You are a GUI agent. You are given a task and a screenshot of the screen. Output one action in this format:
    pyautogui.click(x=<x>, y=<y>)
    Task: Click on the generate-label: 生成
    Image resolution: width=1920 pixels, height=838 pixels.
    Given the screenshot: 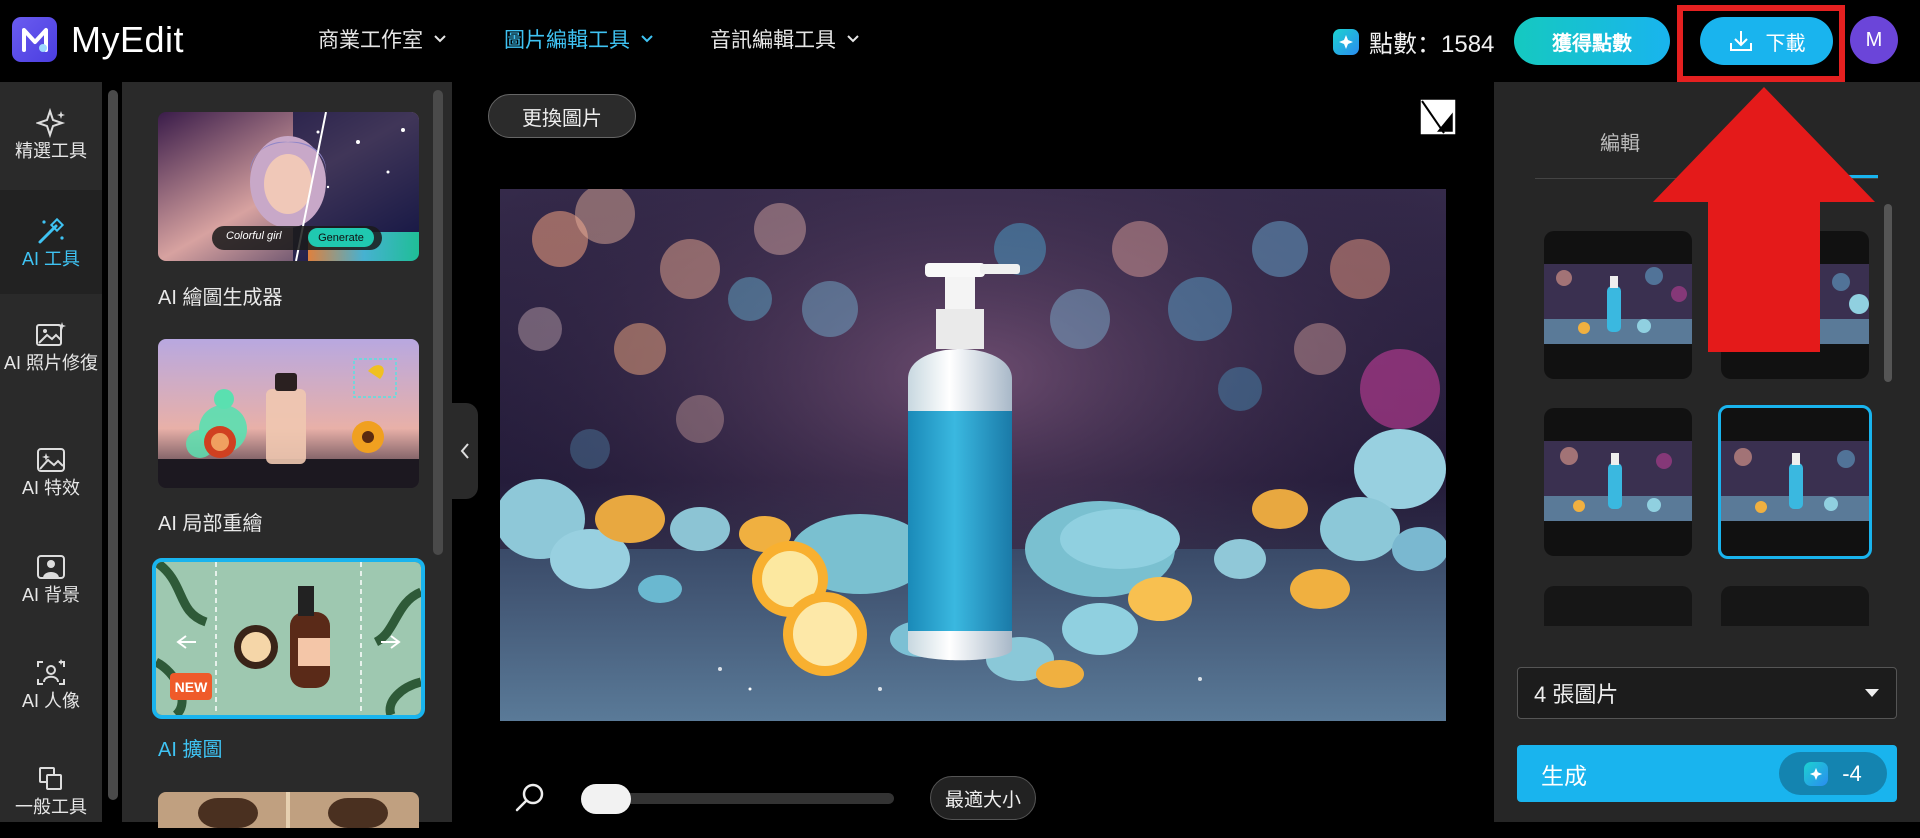 What is the action you would take?
    pyautogui.click(x=1564, y=775)
    